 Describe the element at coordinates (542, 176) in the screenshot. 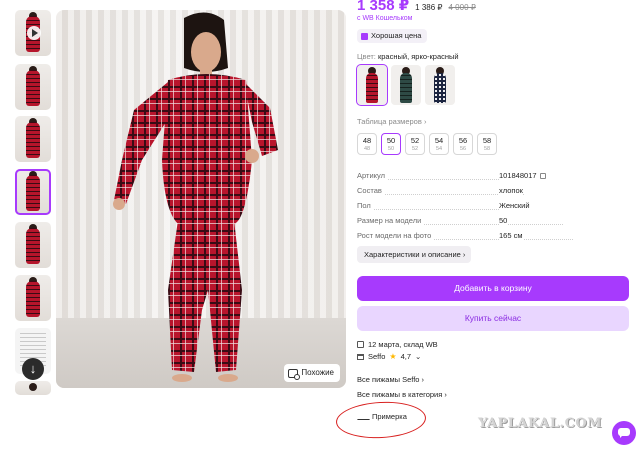

I see `copy-icon` at that location.